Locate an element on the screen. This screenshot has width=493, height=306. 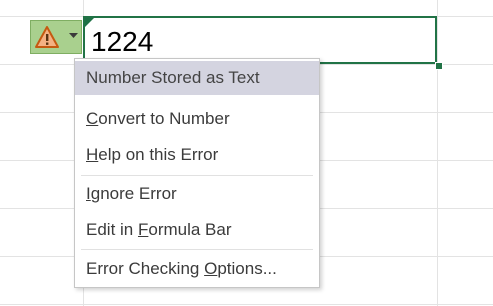
mnemonic-letter: C is located at coordinates (92, 118).